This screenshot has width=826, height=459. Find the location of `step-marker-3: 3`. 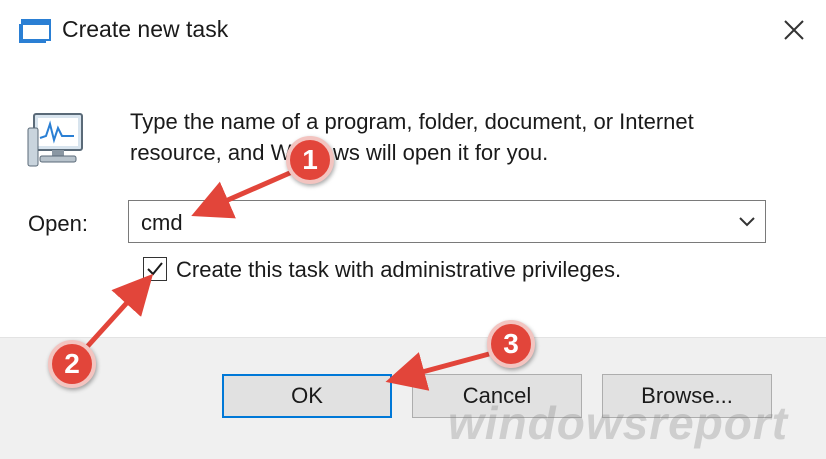

step-marker-3: 3 is located at coordinates (511, 344).